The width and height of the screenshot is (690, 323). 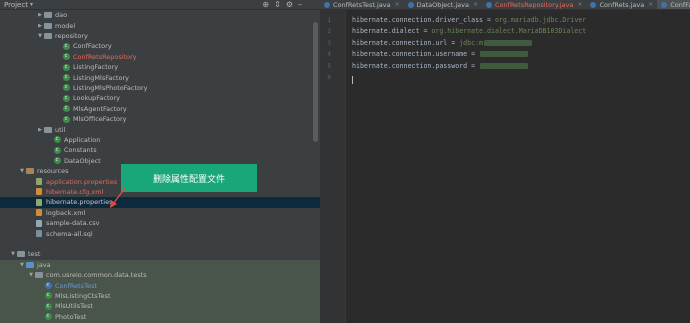 I want to click on editor-tab: ConfRetsTest.java ×, so click(x=362, y=4).